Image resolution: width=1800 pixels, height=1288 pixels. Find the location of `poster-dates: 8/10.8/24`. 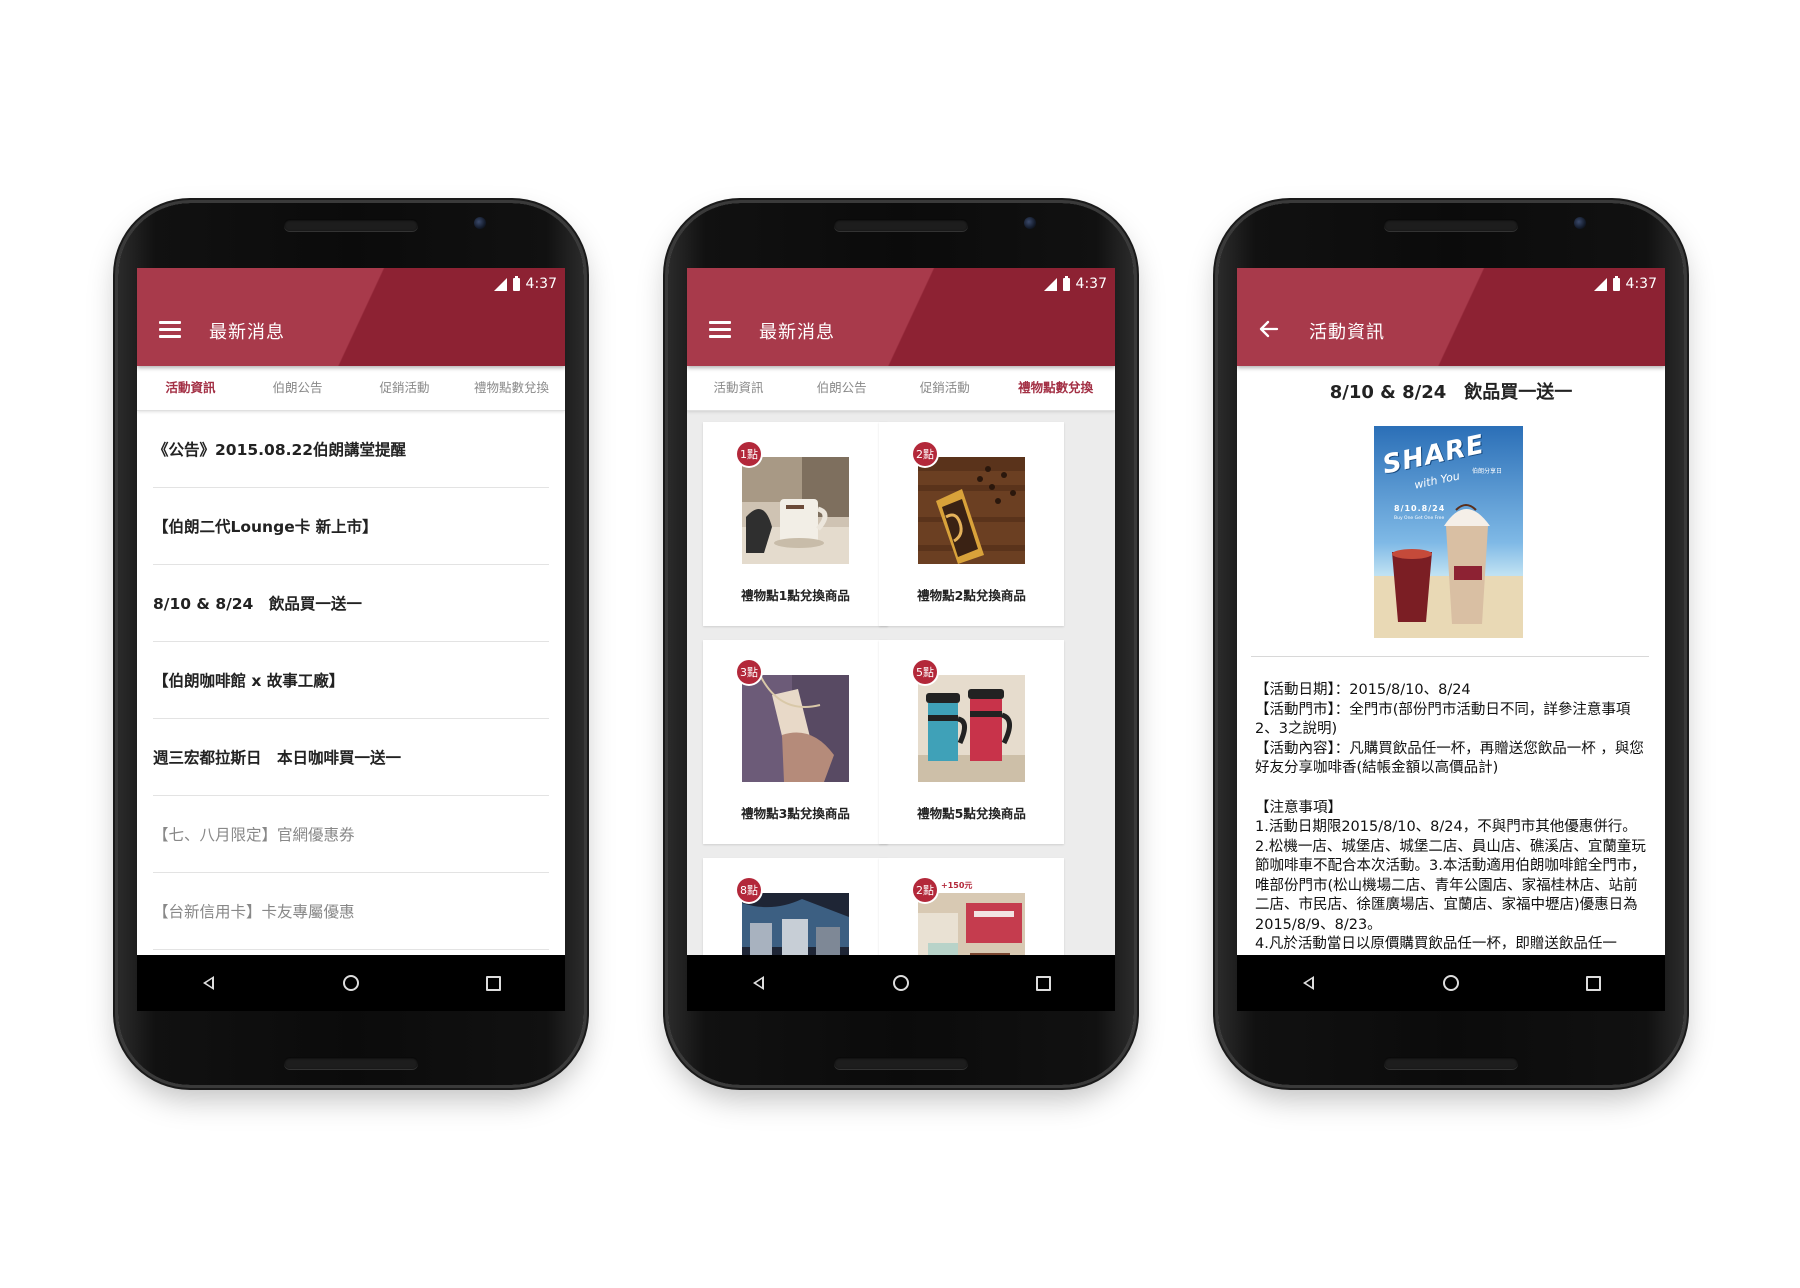

poster-dates: 8/10.8/24 is located at coordinates (1420, 508).